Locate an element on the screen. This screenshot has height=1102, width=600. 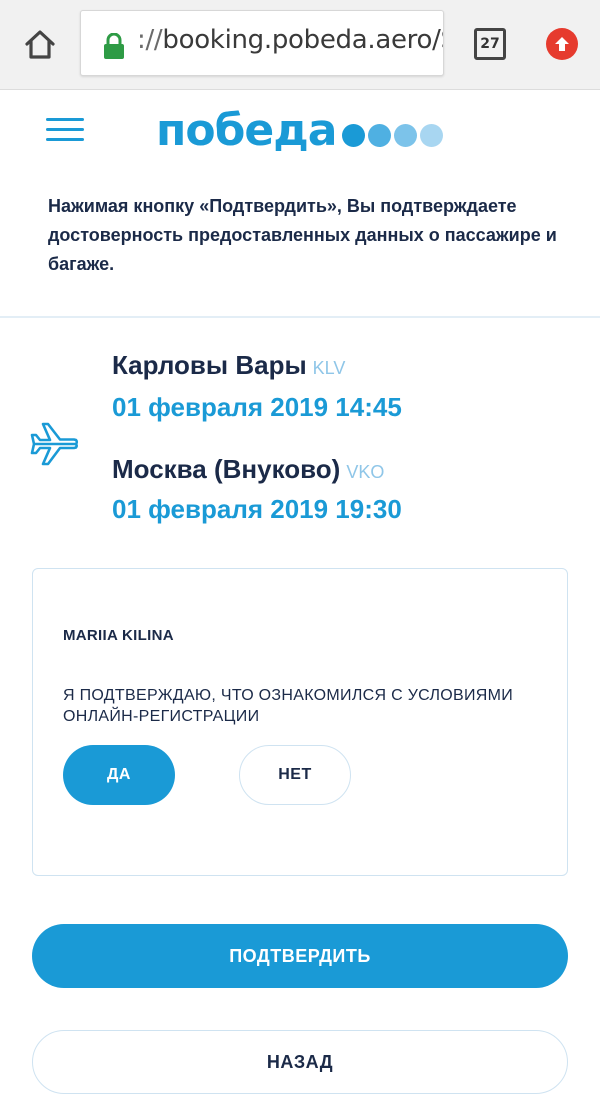
update-button is located at coordinates (562, 44).